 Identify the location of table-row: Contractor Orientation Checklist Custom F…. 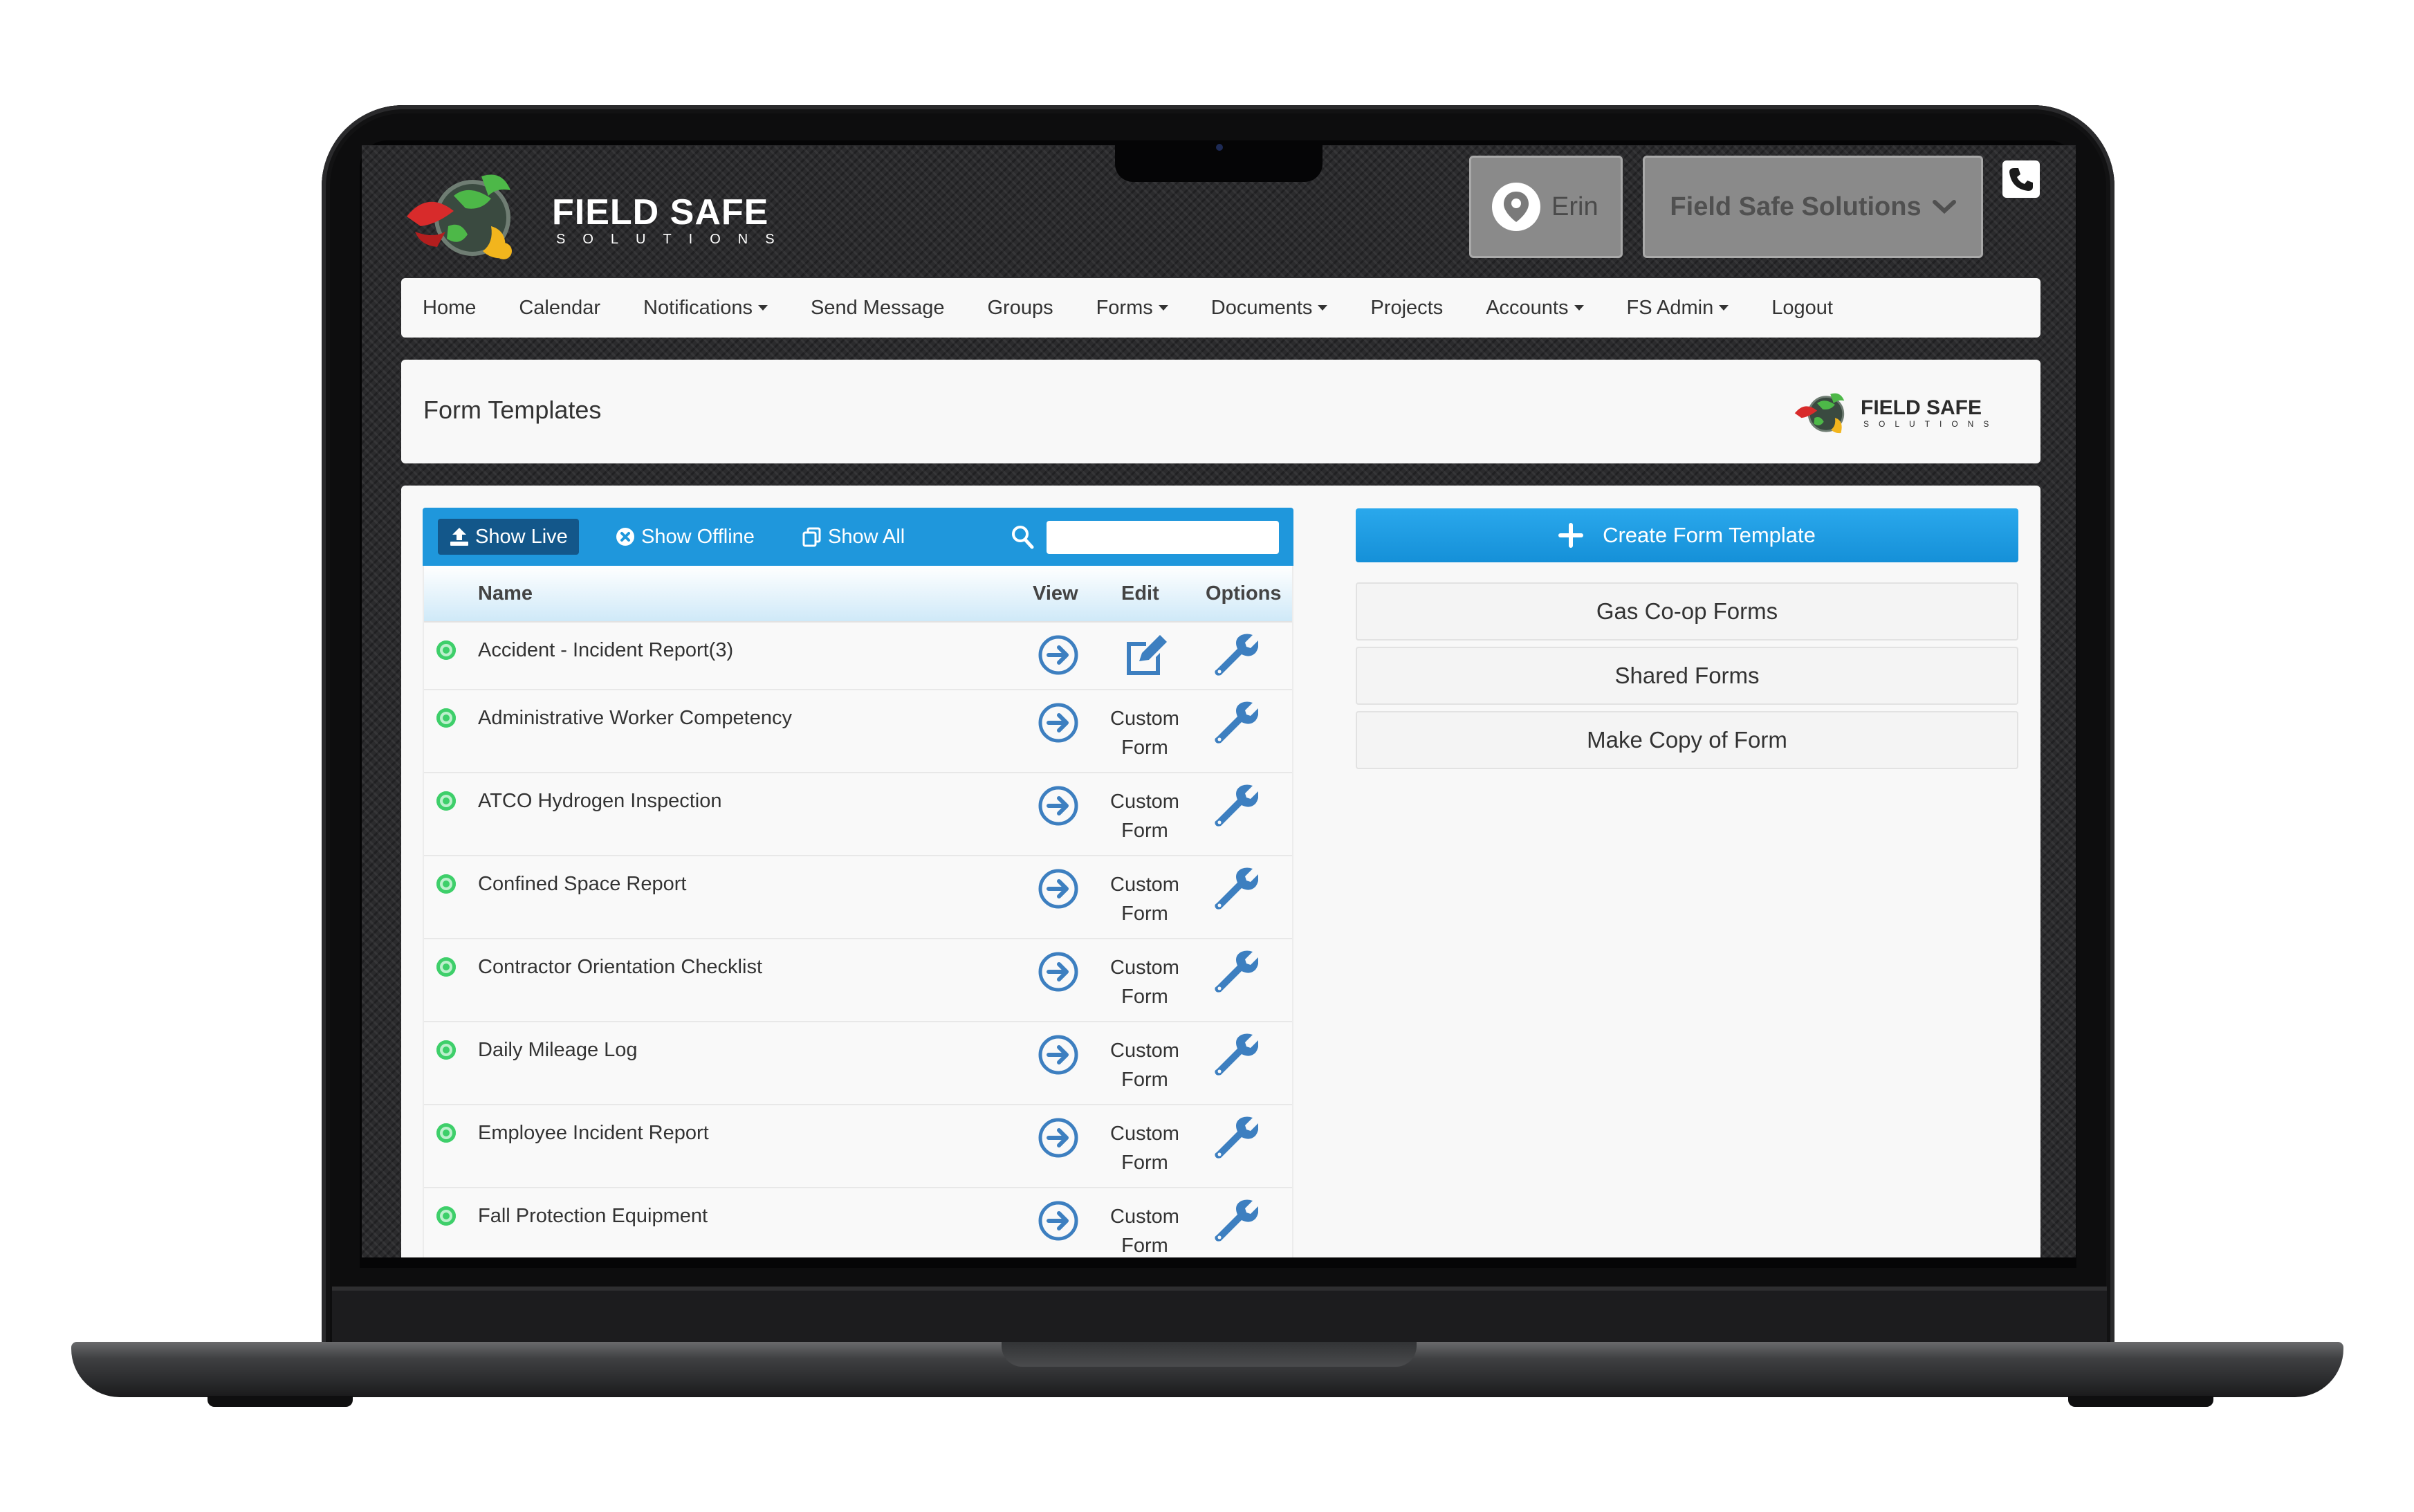
(858, 980).